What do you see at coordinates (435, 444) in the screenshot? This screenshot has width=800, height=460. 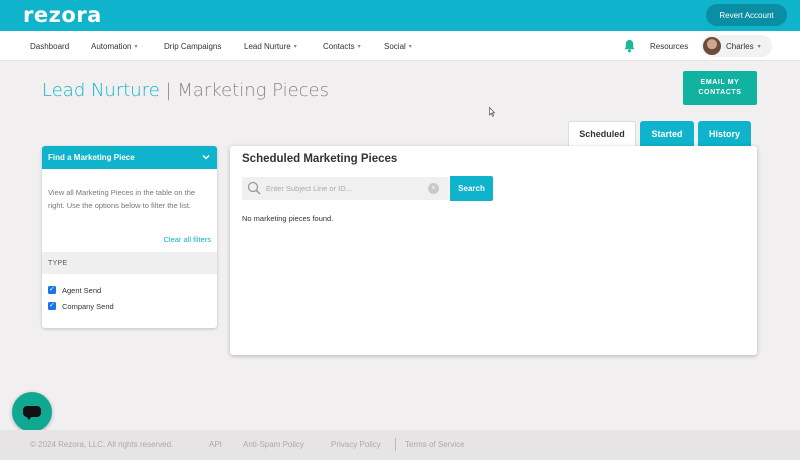 I see `footer-link-terms: Terms of Service` at bounding box center [435, 444].